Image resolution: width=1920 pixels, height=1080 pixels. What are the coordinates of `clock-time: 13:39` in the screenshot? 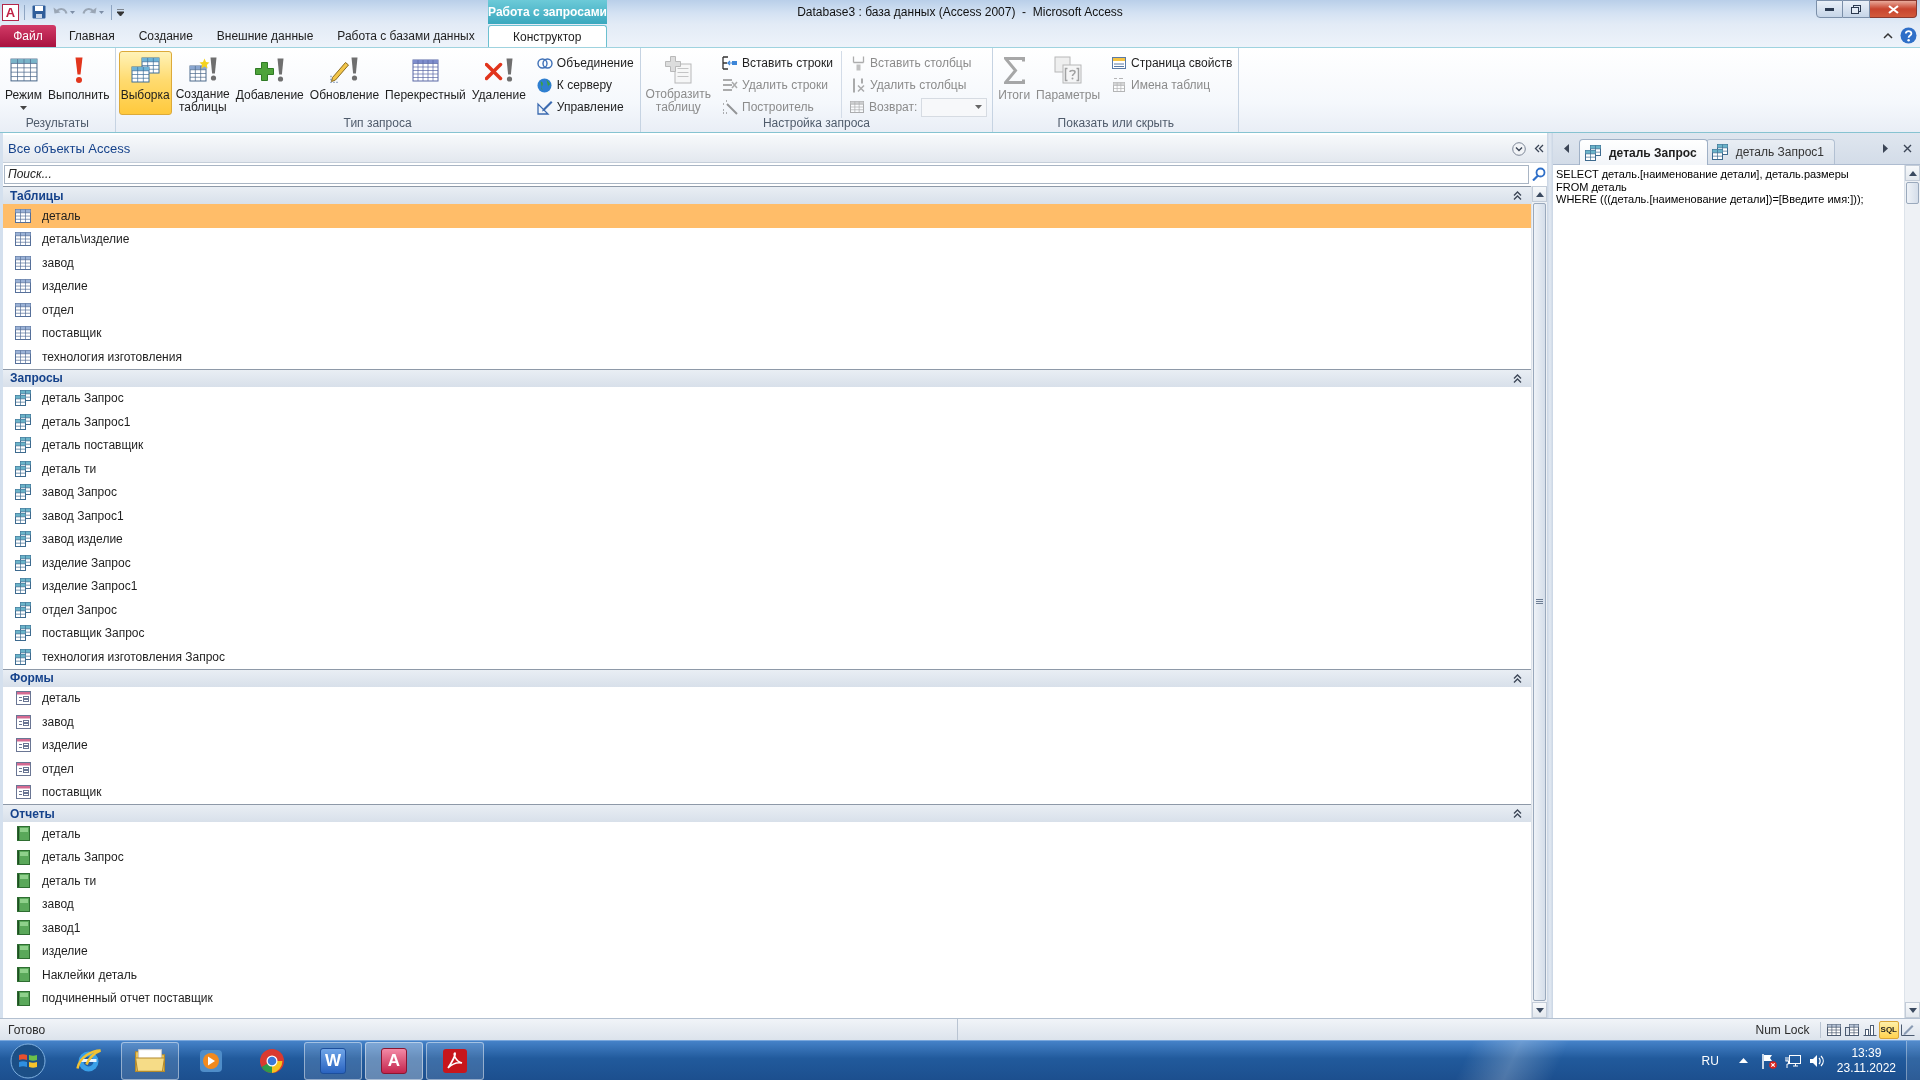 It's located at (1866, 1053).